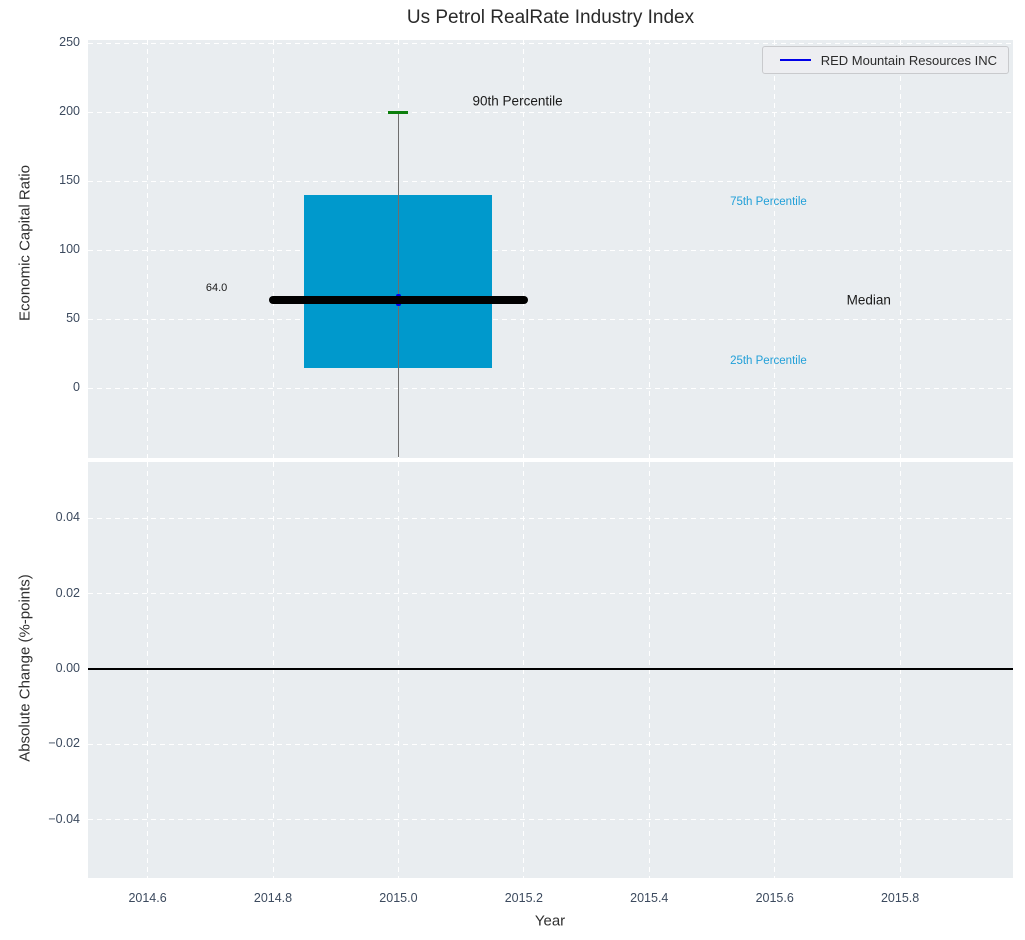 The width and height of the screenshot is (1025, 940). What do you see at coordinates (649, 898) in the screenshot?
I see `x-tick-label: 2015.4` at bounding box center [649, 898].